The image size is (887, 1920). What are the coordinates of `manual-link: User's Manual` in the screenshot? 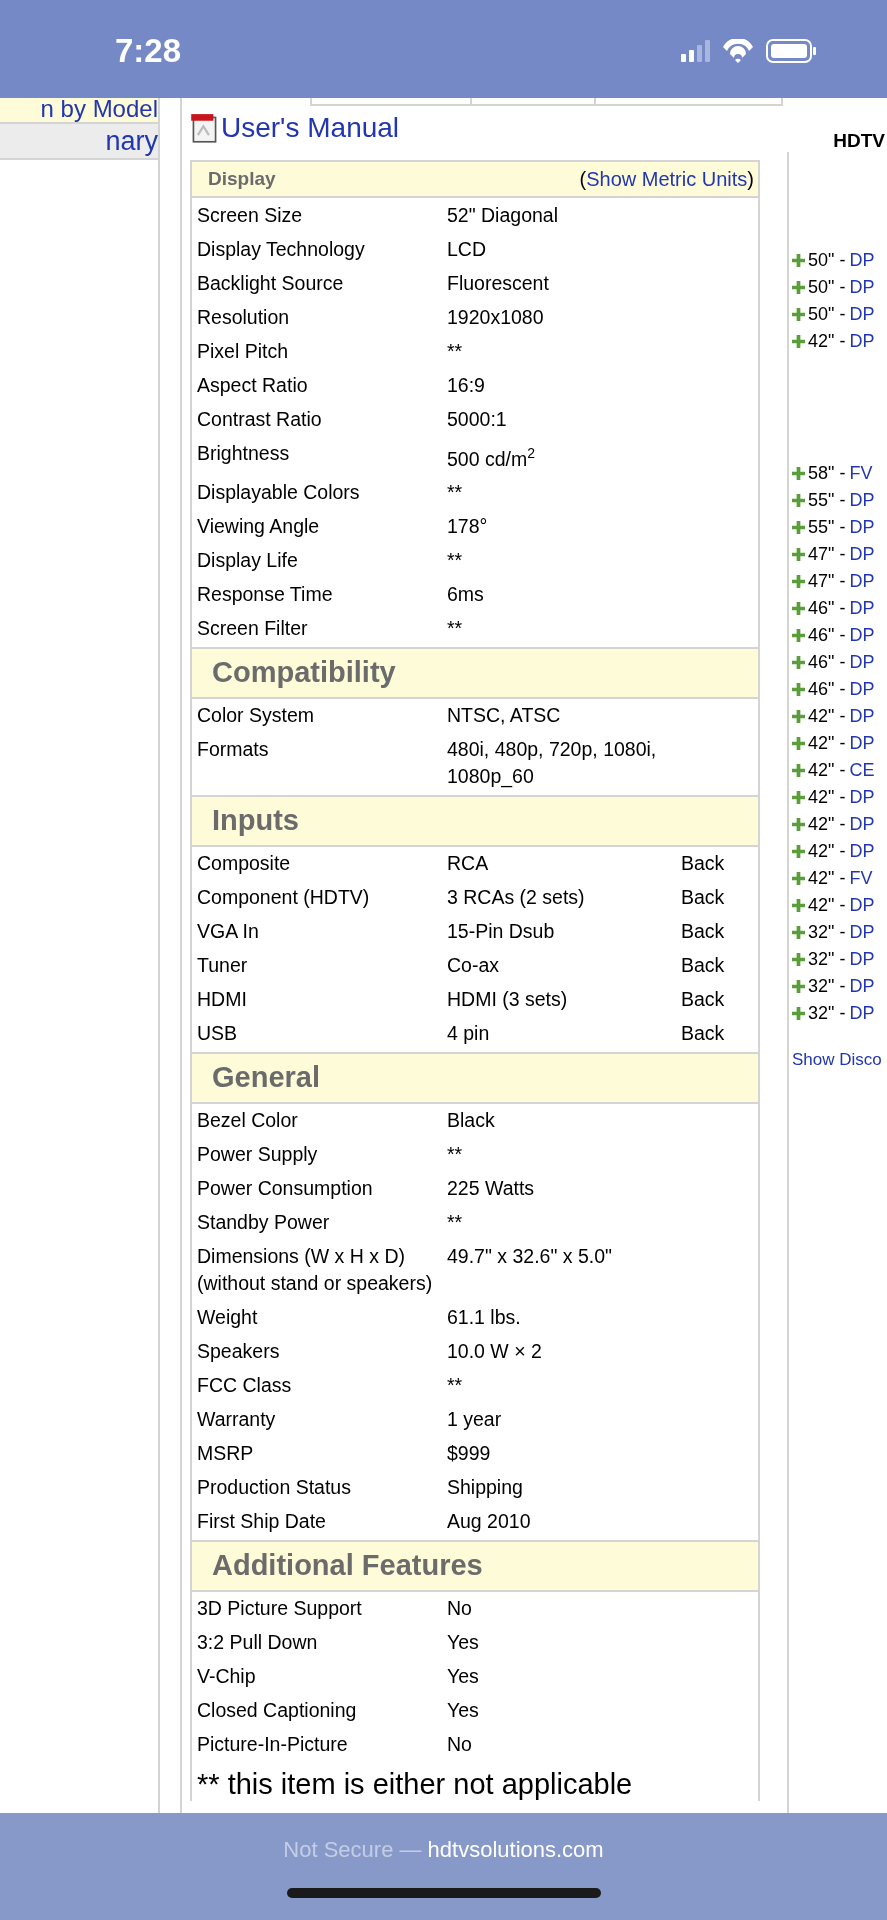 It's located at (310, 128).